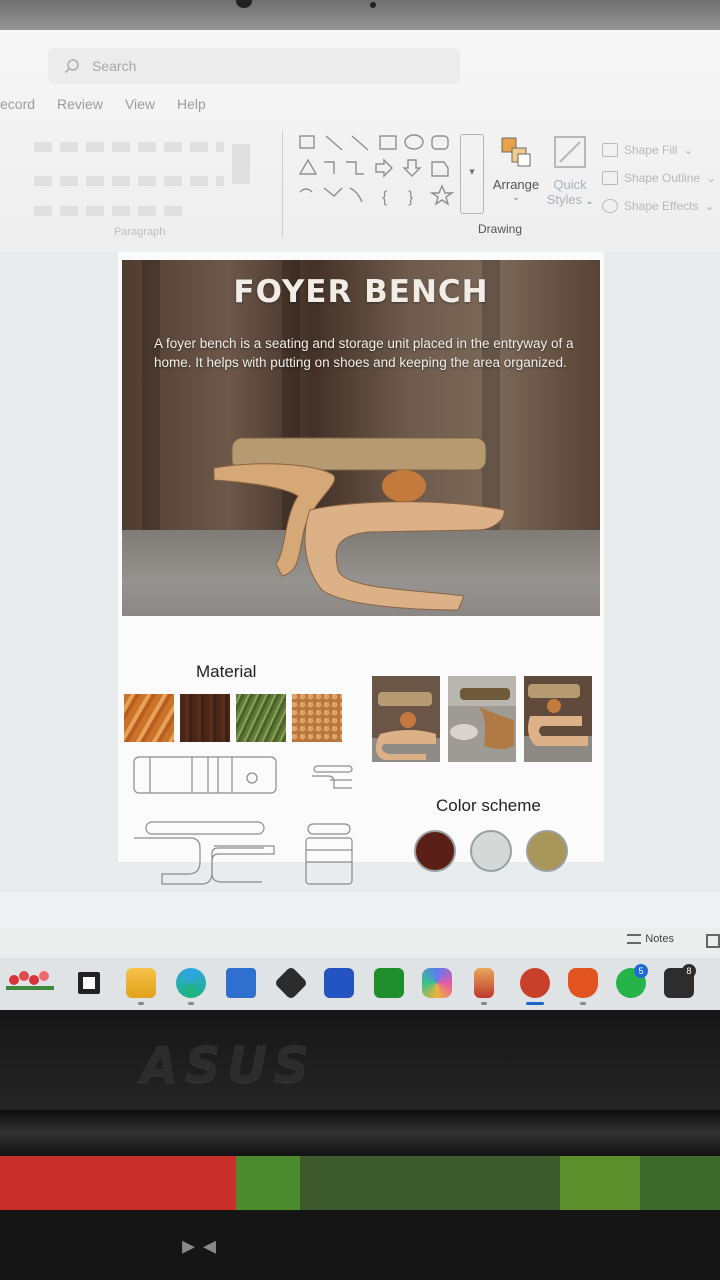 This screenshot has height=1280, width=720. What do you see at coordinates (389, 983) in the screenshot?
I see `xbox-icon` at bounding box center [389, 983].